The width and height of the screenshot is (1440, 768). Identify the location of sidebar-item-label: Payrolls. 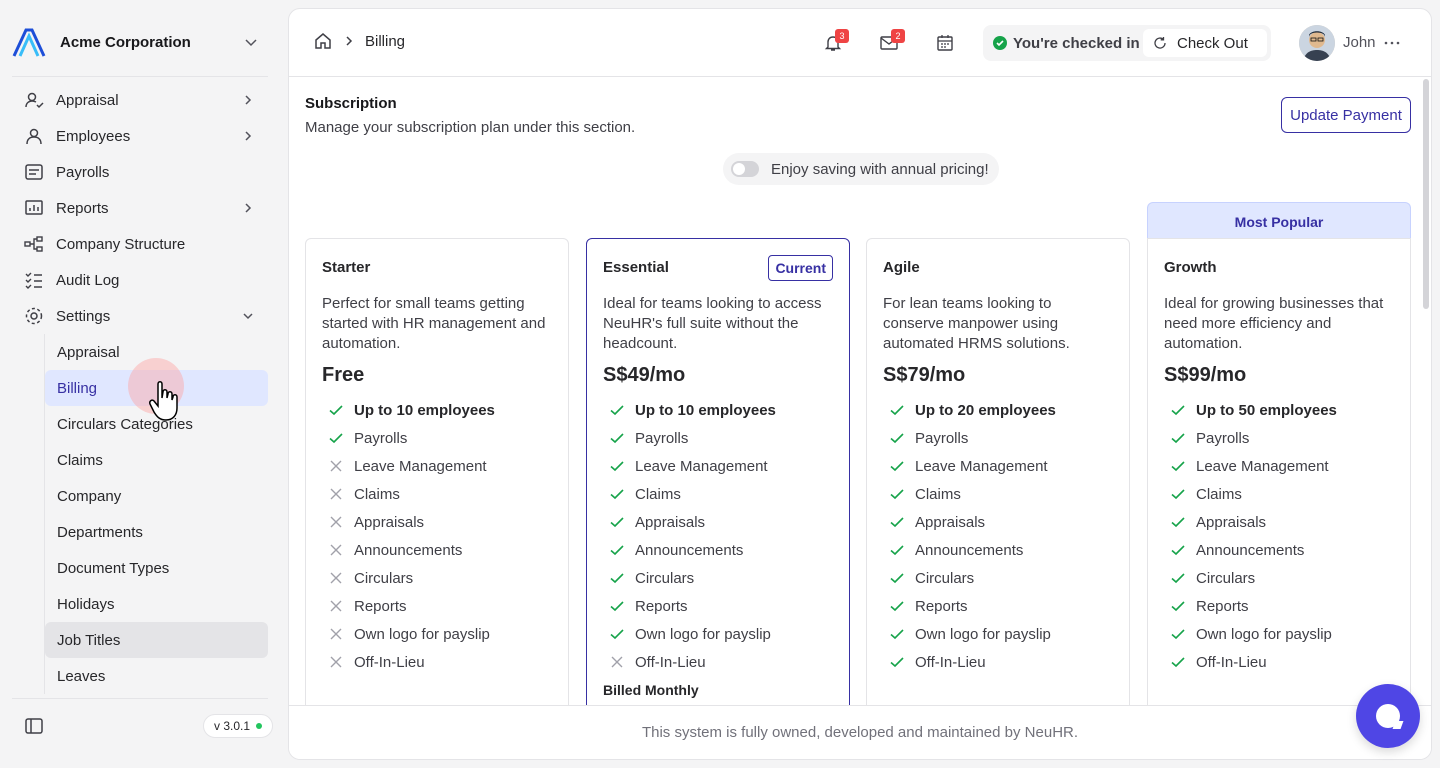
(83, 172).